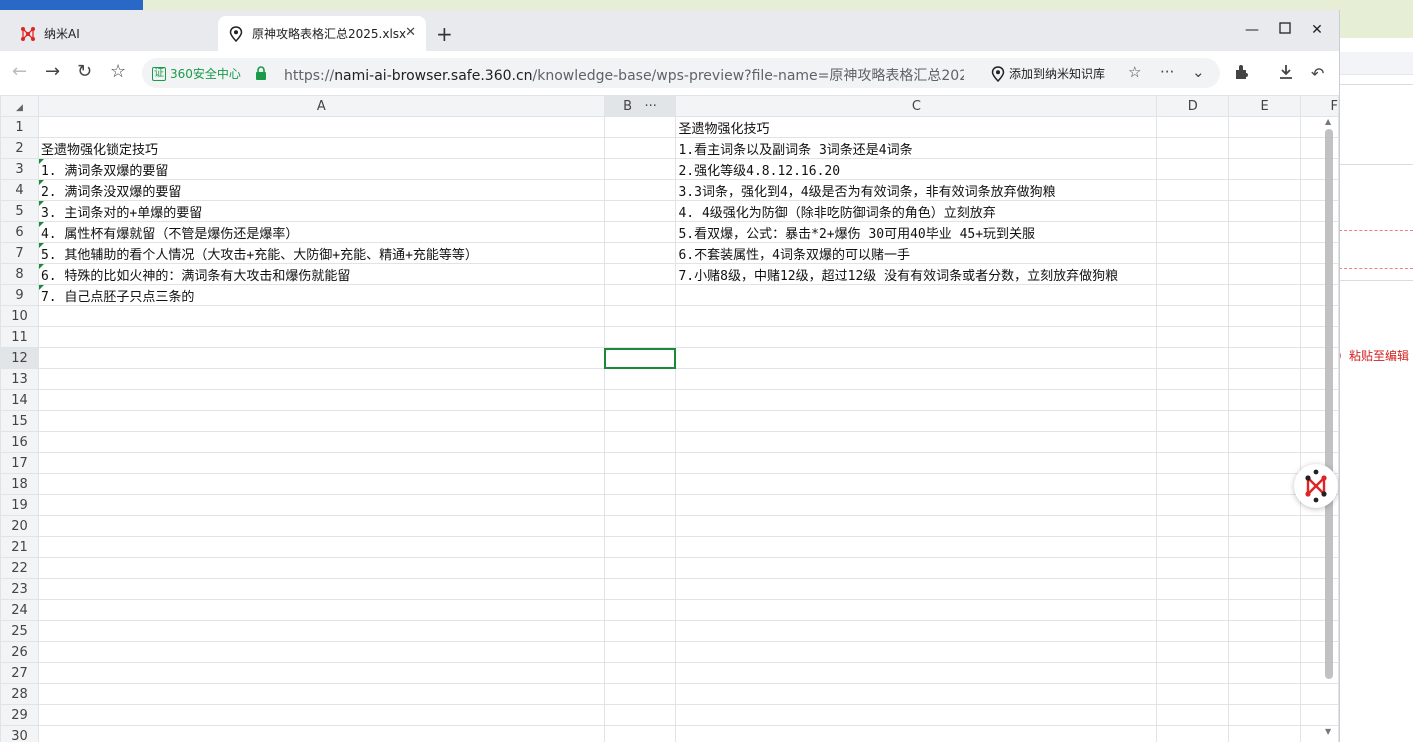 The height and width of the screenshot is (742, 1413). I want to click on cell-d16, so click(1193, 442).